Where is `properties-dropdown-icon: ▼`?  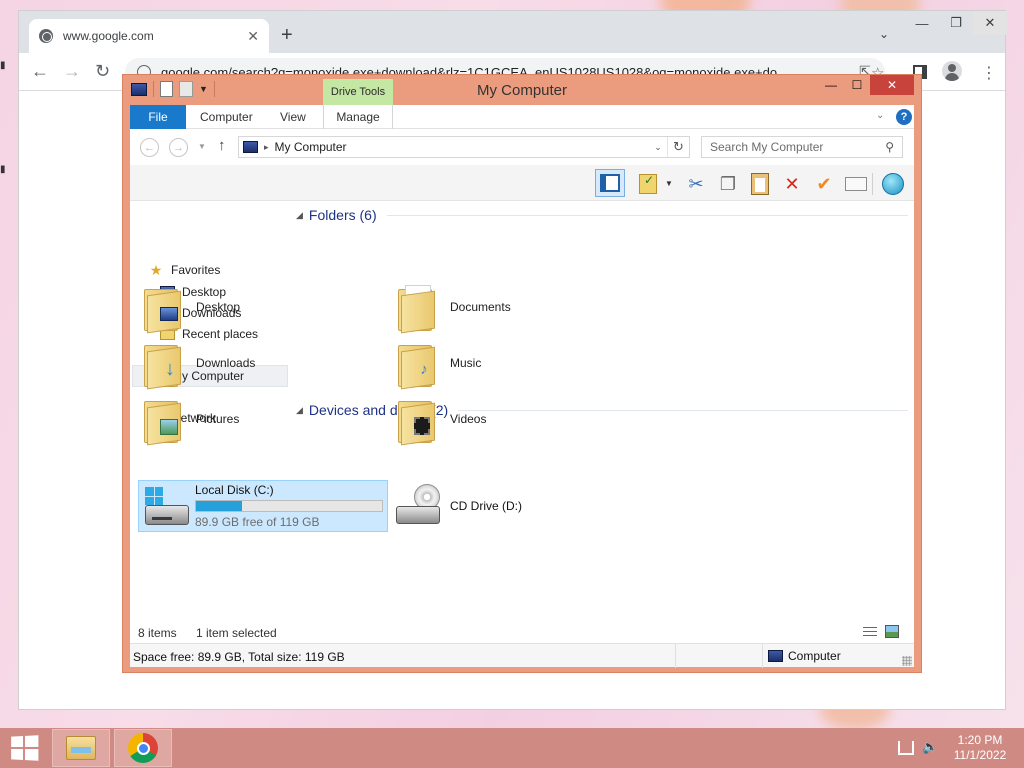 properties-dropdown-icon: ▼ is located at coordinates (669, 183).